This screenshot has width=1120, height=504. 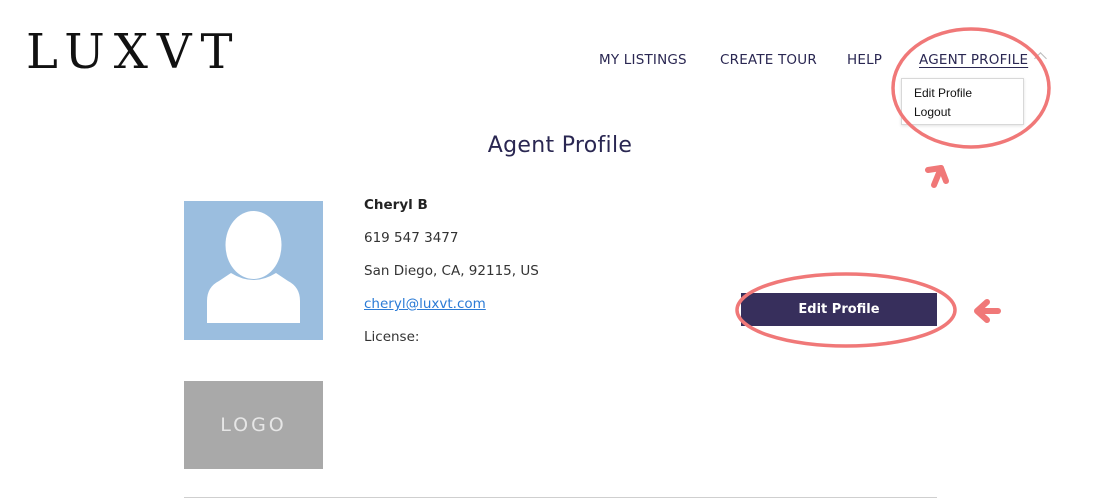 What do you see at coordinates (425, 304) in the screenshot?
I see `agent-email-link: cheryl@luxvt.com` at bounding box center [425, 304].